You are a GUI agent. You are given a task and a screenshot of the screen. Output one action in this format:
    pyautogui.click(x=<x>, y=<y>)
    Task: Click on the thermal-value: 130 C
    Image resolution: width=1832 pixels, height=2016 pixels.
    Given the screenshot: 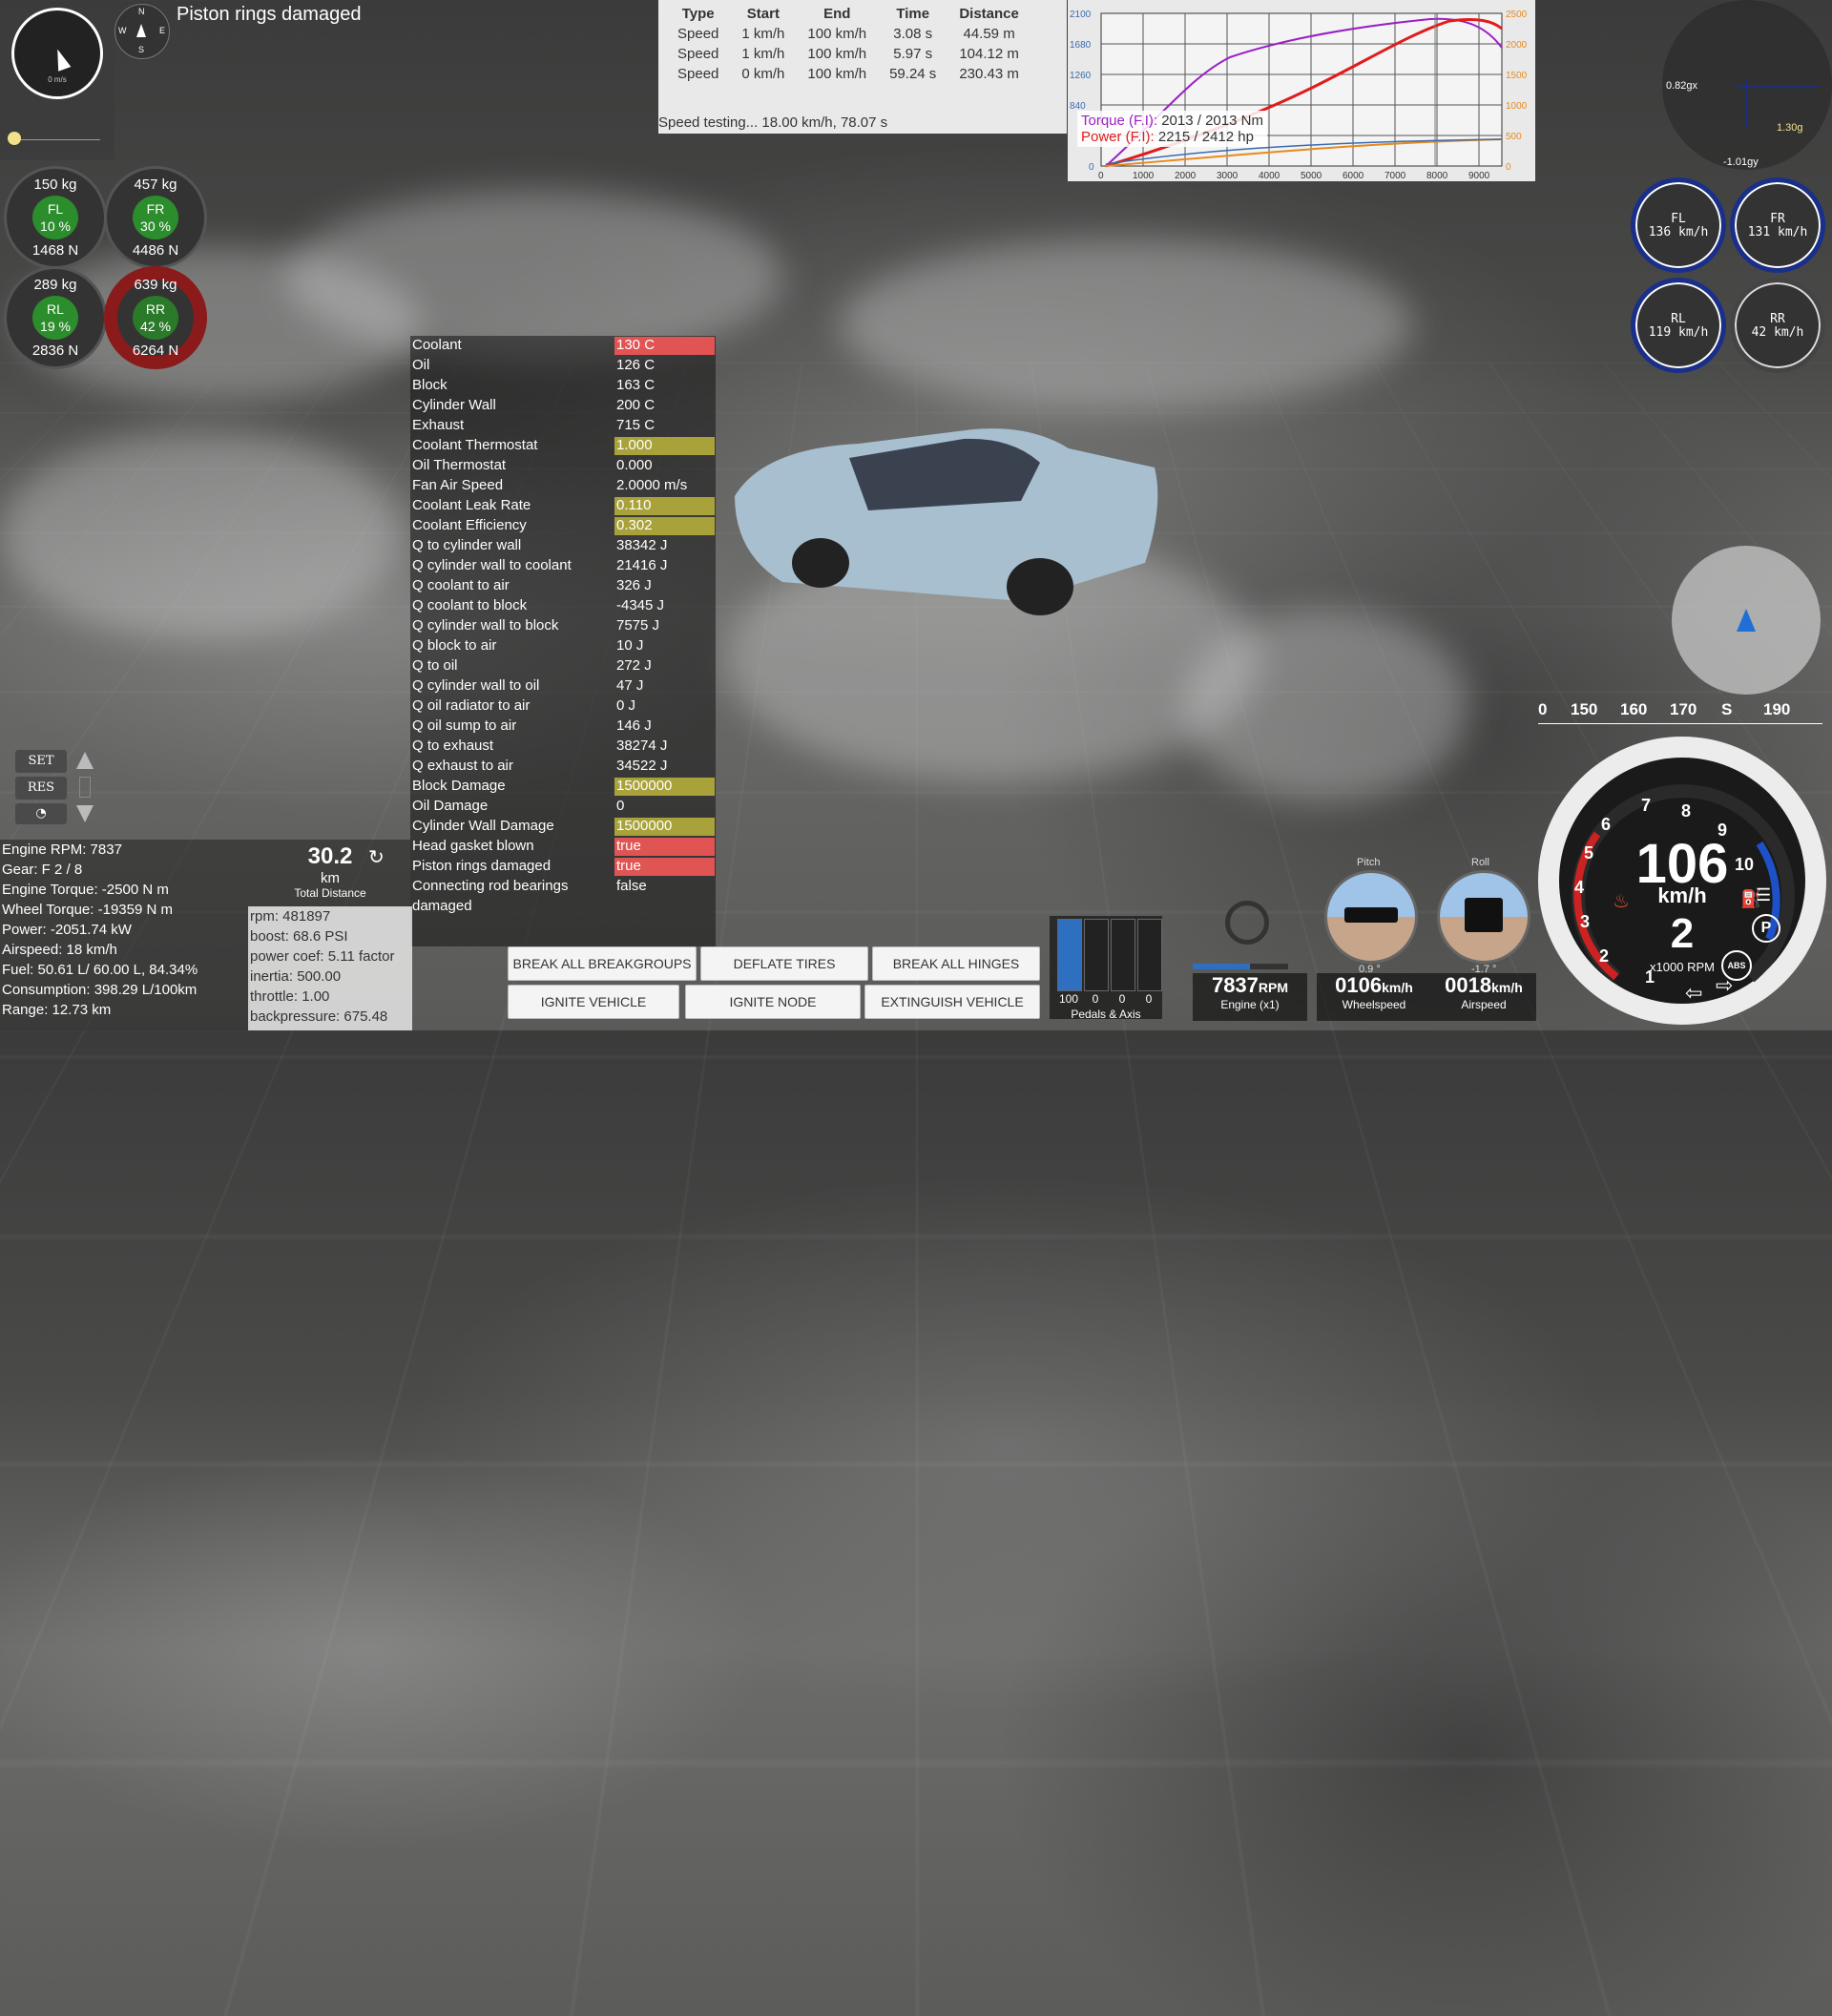 What is the action you would take?
    pyautogui.click(x=665, y=346)
    